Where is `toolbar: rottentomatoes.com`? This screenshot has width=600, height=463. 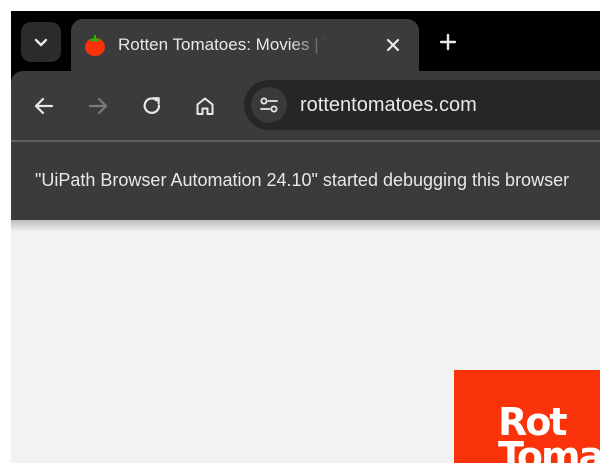 toolbar: rottentomatoes.com is located at coordinates (305, 105).